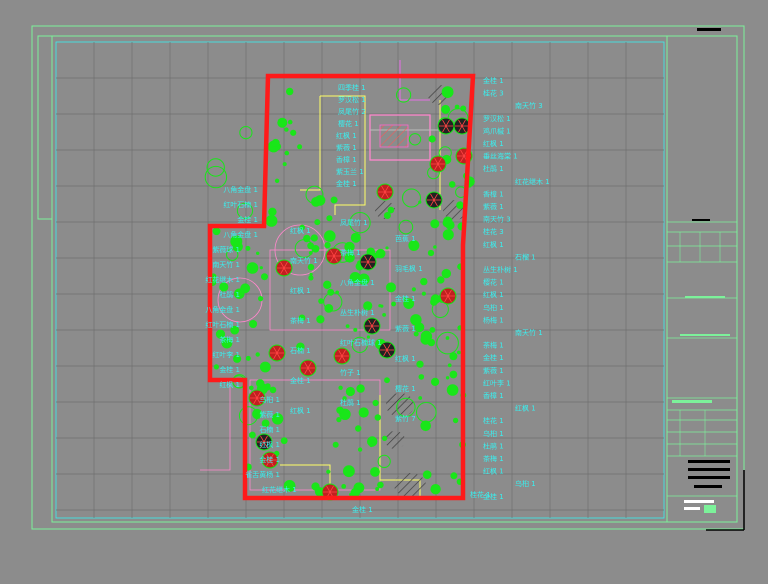 The image size is (768, 584). I want to click on plant-label: 羽毛枫 1, so click(409, 268).